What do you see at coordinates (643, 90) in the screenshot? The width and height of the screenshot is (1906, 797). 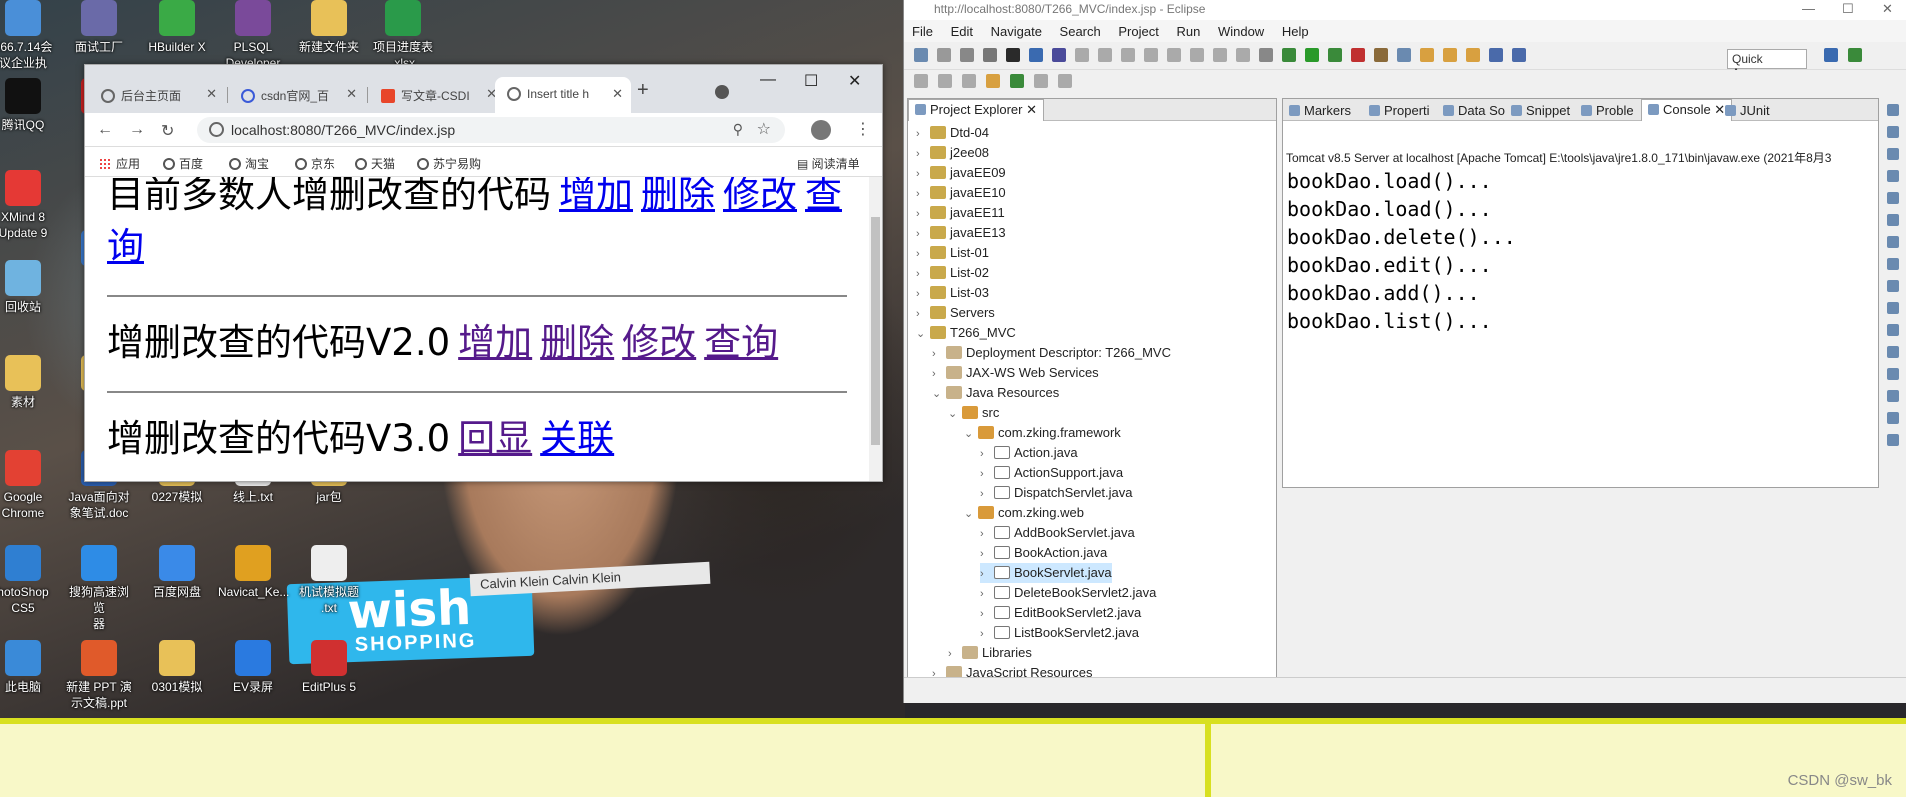 I see `new-tab-button: +` at bounding box center [643, 90].